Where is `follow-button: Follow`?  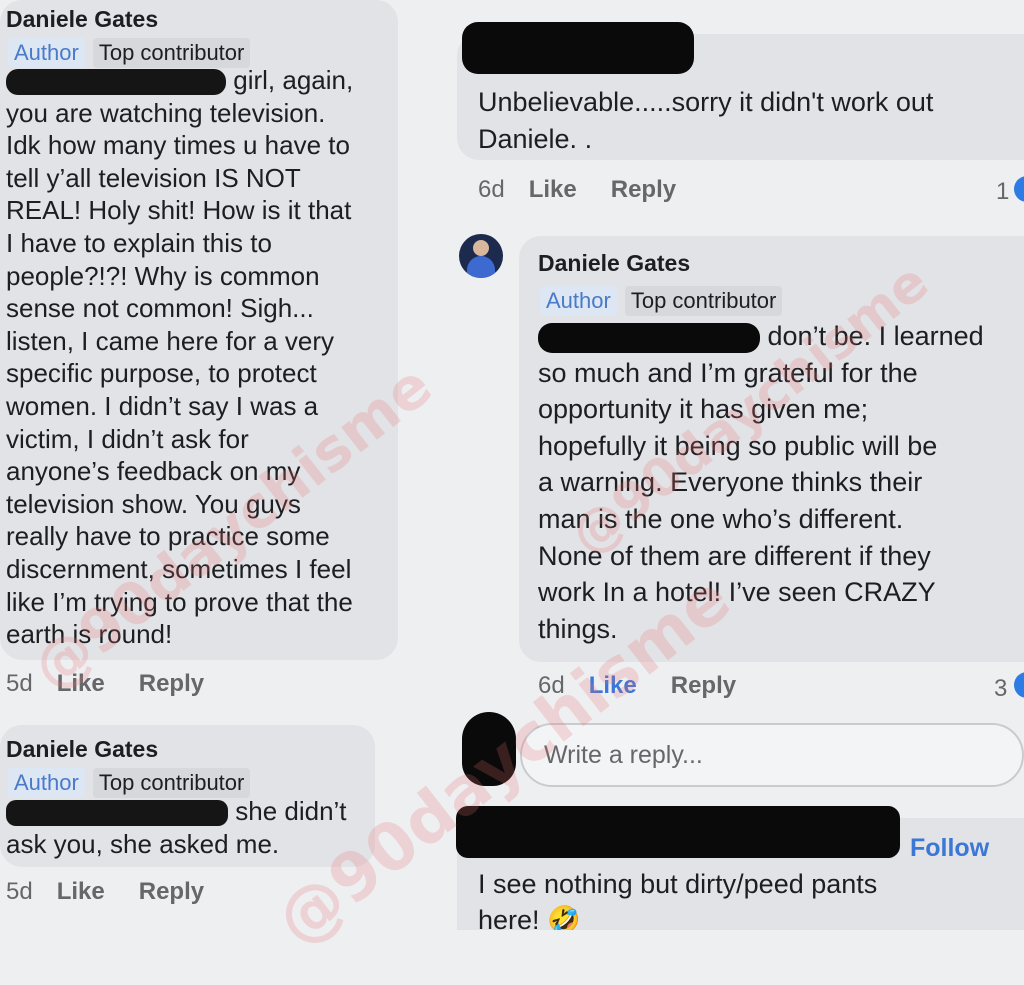
follow-button: Follow is located at coordinates (949, 848).